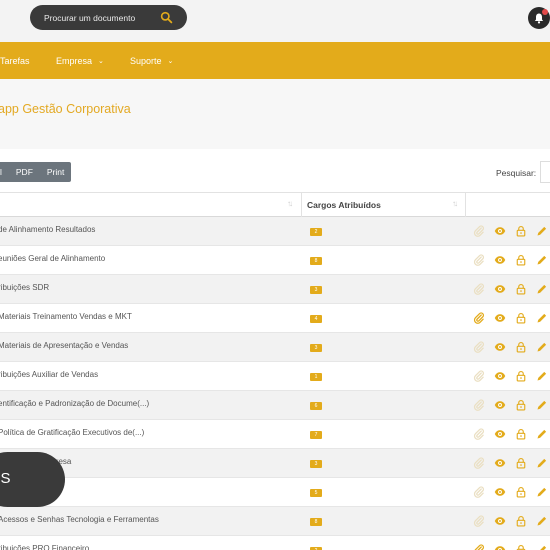 This screenshot has height=550, width=550. What do you see at coordinates (275, 289) in the screenshot?
I see `table-row: ribuições SDR 3` at bounding box center [275, 289].